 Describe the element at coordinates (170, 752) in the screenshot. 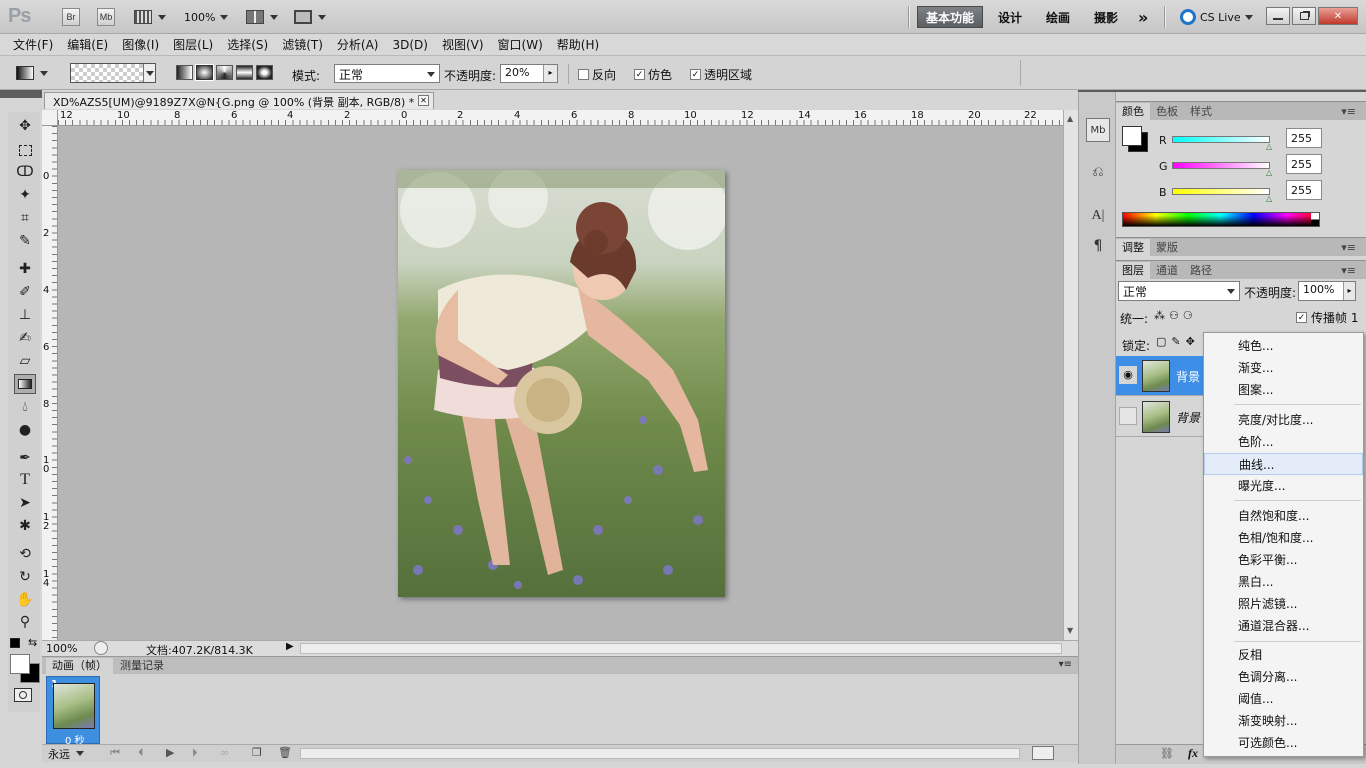

I see `play-icon: ▶` at that location.